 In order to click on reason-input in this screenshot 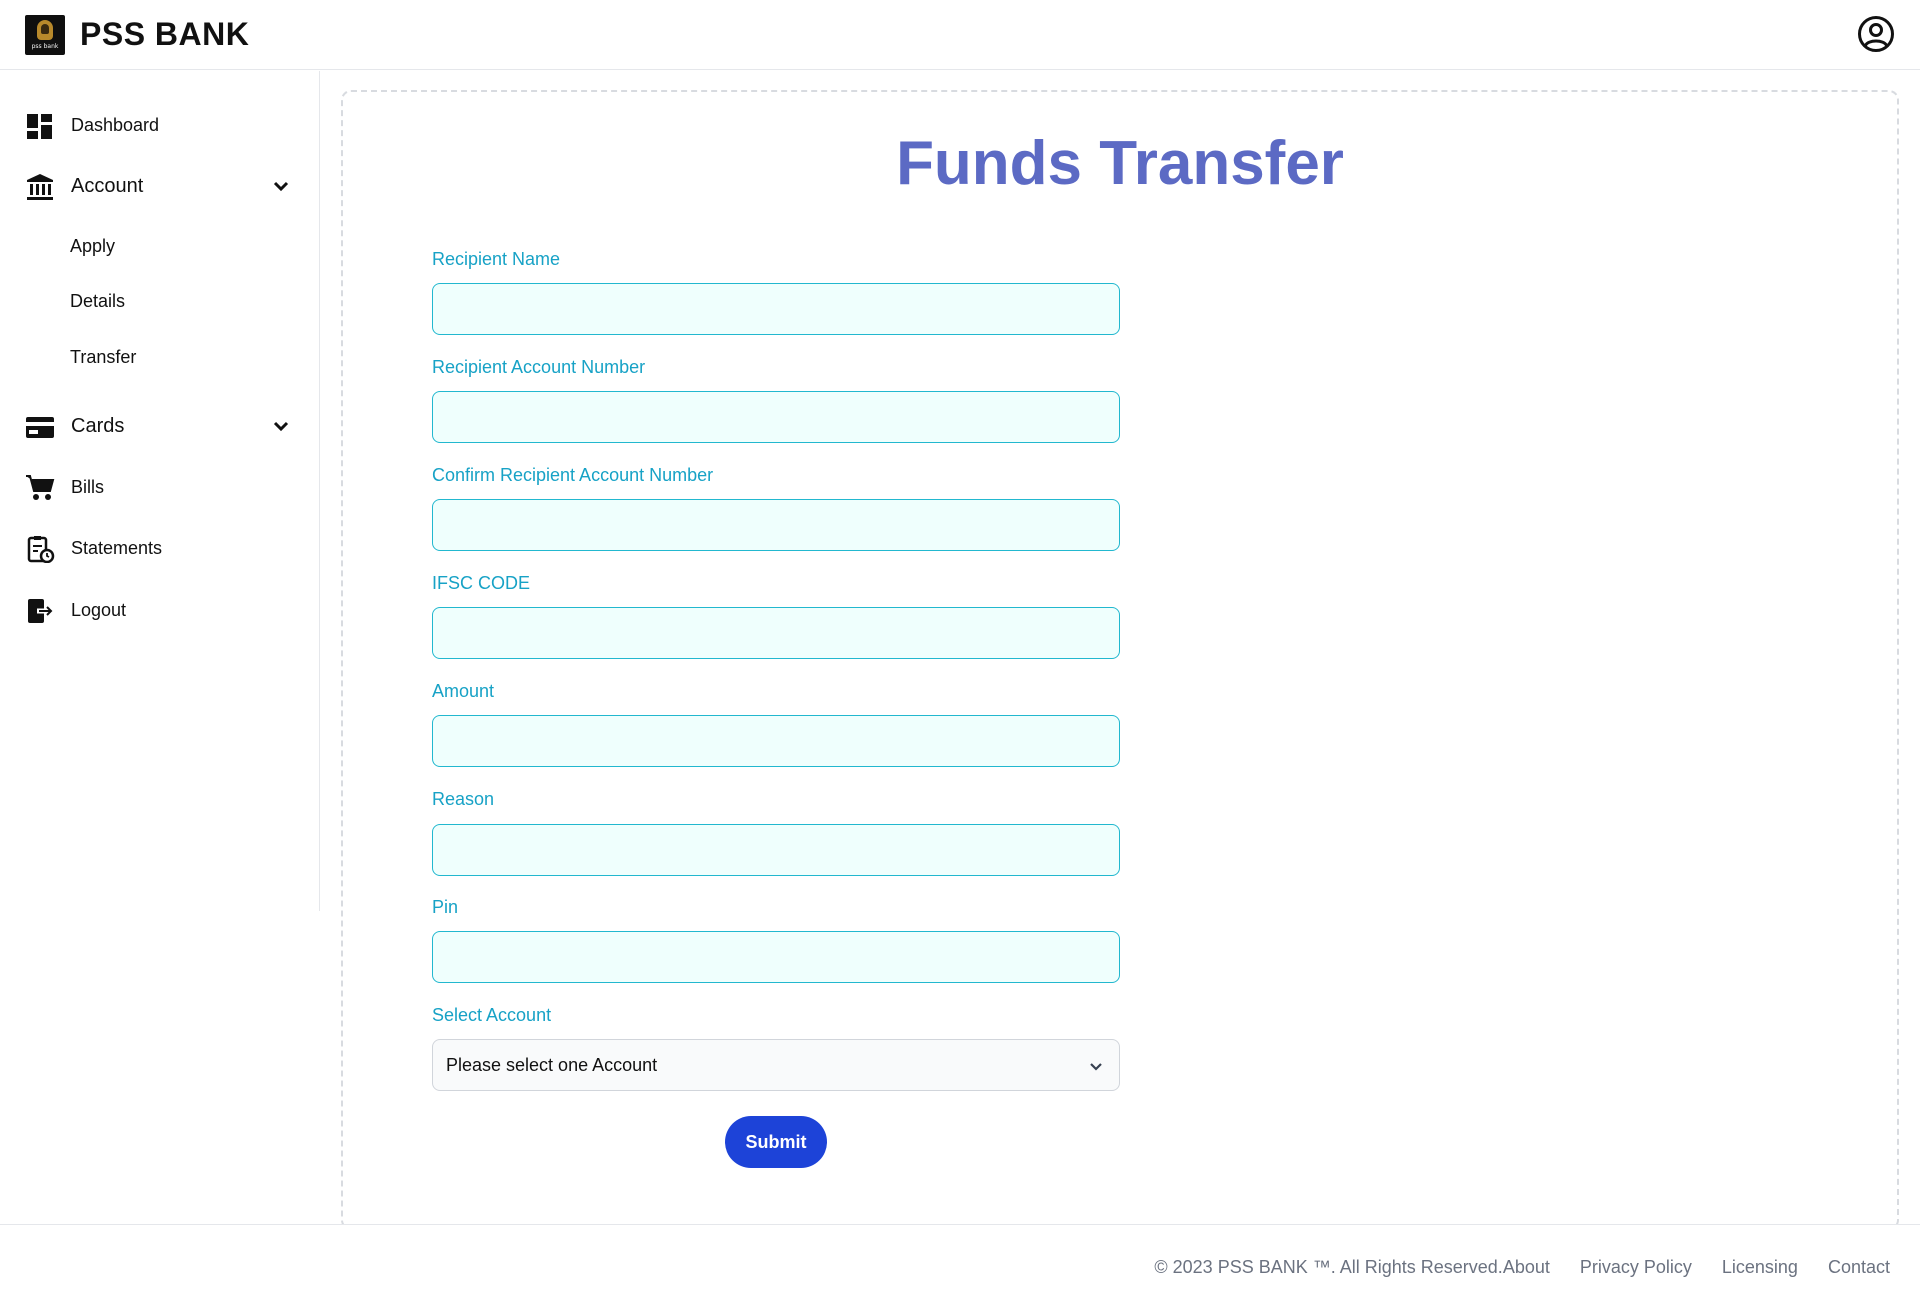, I will do `click(776, 850)`.